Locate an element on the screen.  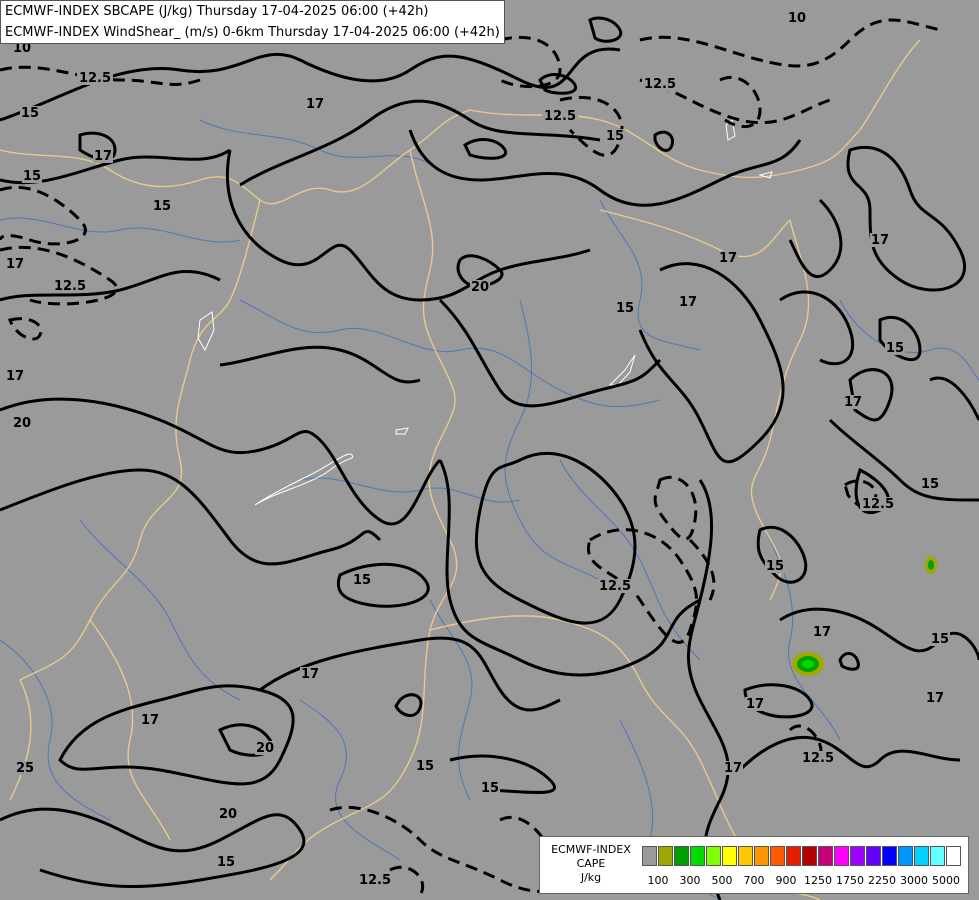
legend-title-2: CAPE is located at coordinates (591, 863).